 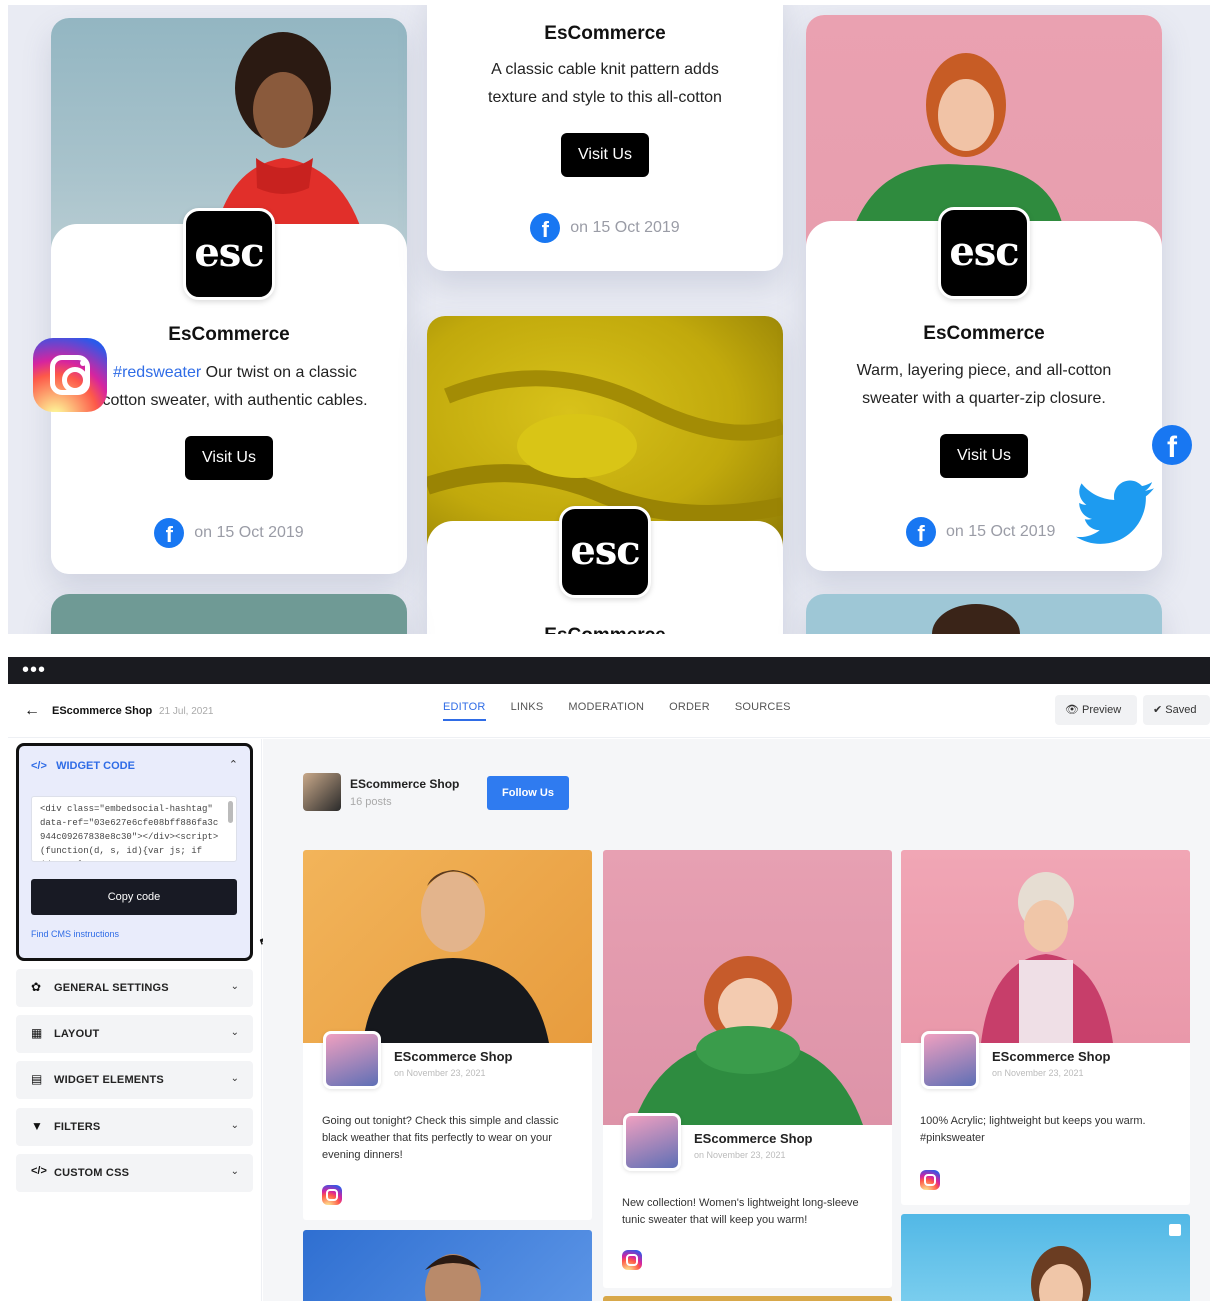 What do you see at coordinates (371, 802) in the screenshot?
I see `profile-post-count: 16 posts` at bounding box center [371, 802].